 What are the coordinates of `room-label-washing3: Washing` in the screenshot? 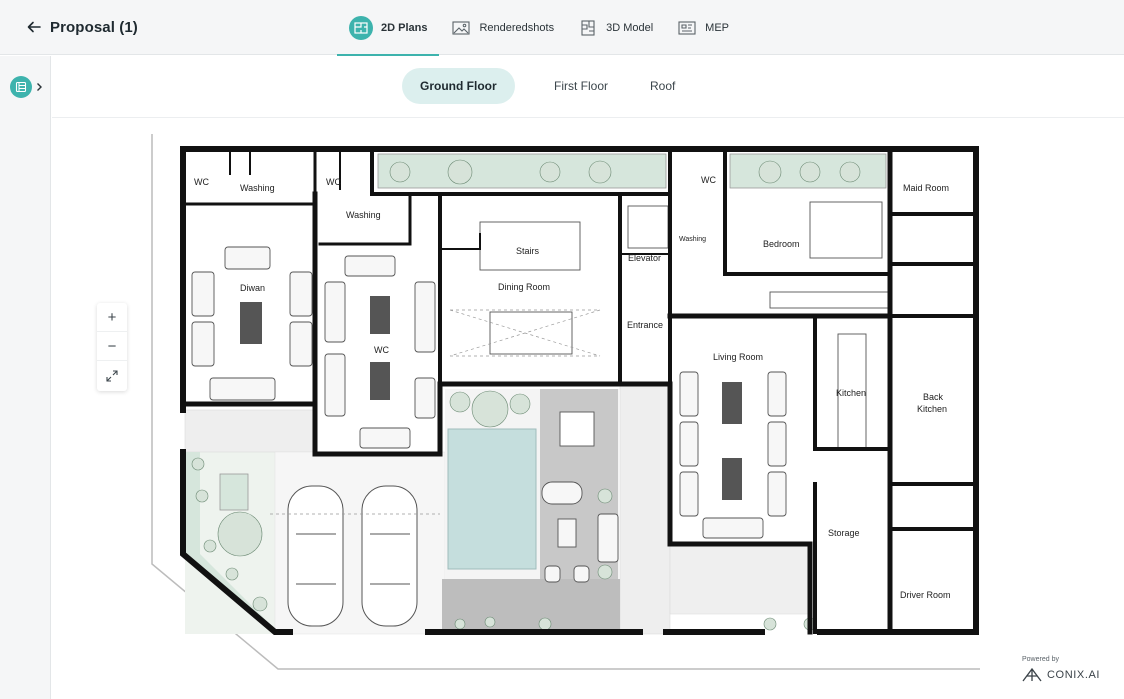 It's located at (692, 239).